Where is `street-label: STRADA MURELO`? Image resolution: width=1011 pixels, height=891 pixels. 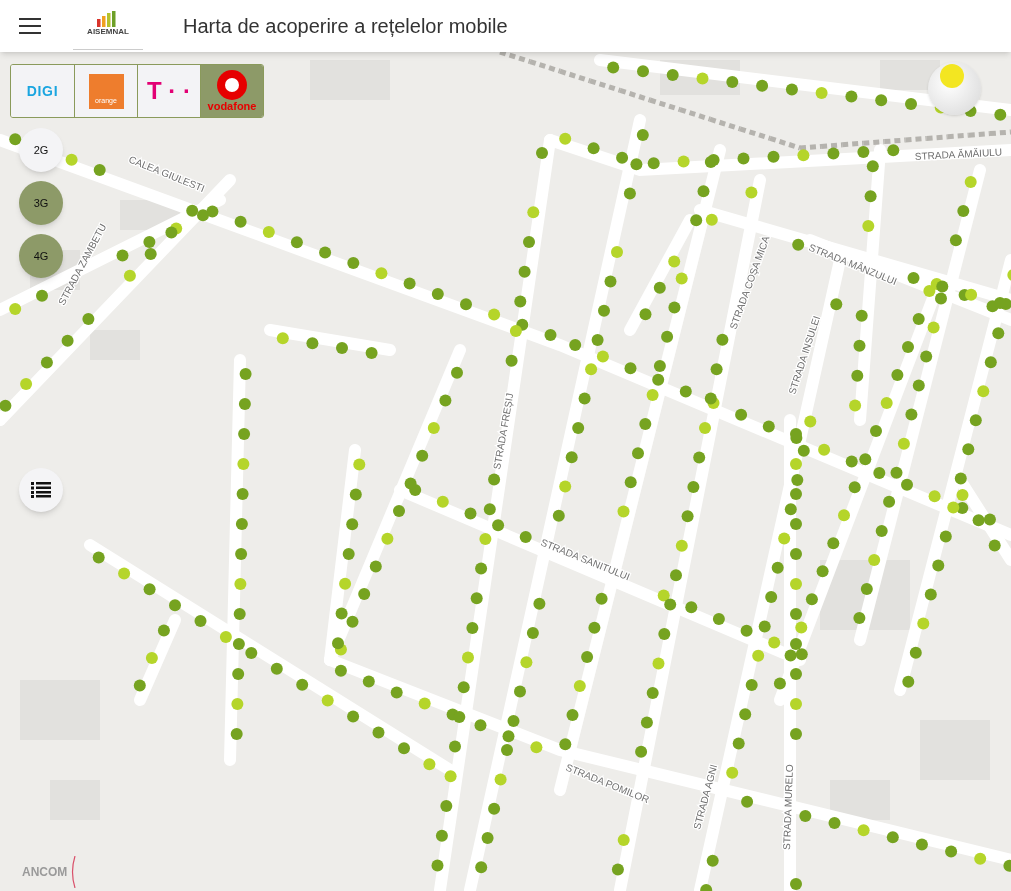
street-label: STRADA MURELO is located at coordinates (788, 807).